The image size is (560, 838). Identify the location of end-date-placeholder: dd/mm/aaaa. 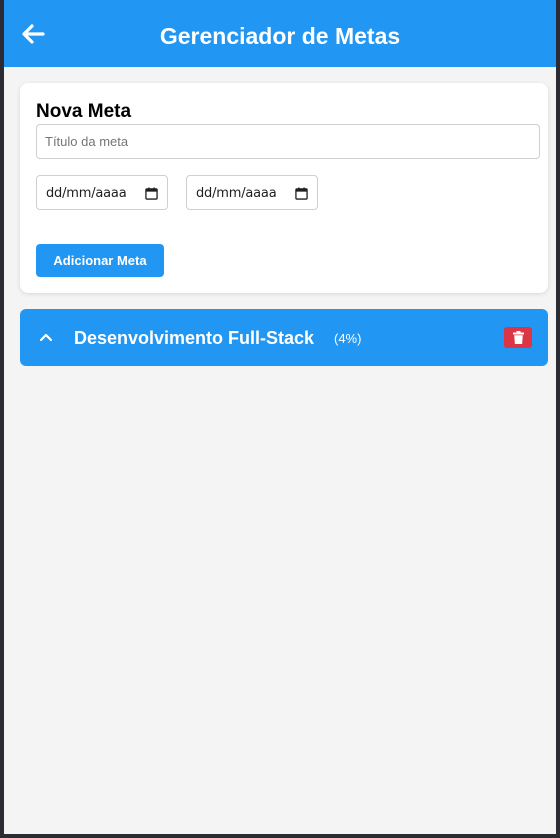
(236, 193).